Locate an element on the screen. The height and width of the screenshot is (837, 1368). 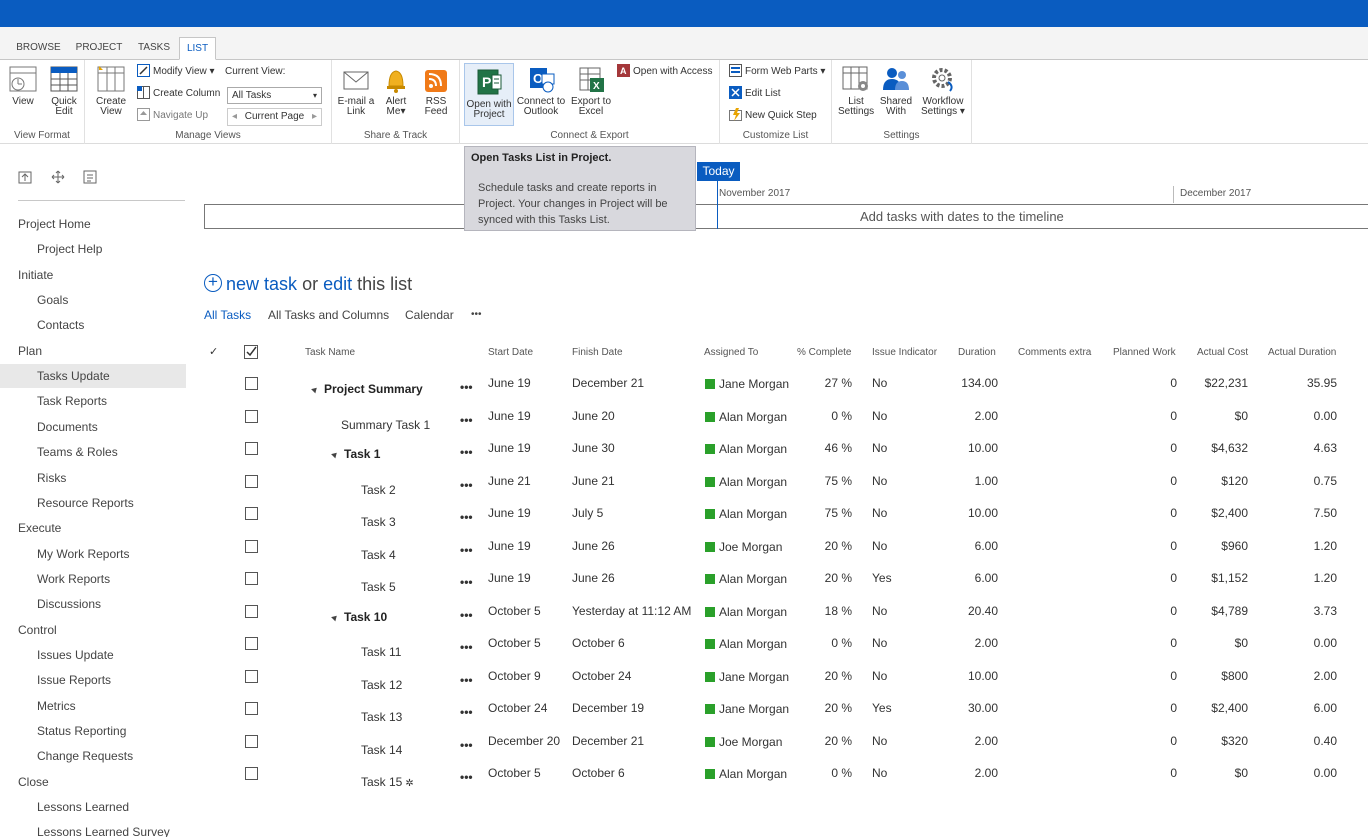
quick-edit-button: Quick Edit is located at coordinates (64, 90).